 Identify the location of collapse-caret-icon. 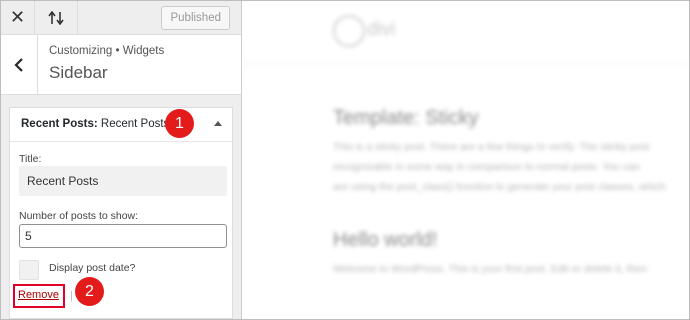
(218, 123).